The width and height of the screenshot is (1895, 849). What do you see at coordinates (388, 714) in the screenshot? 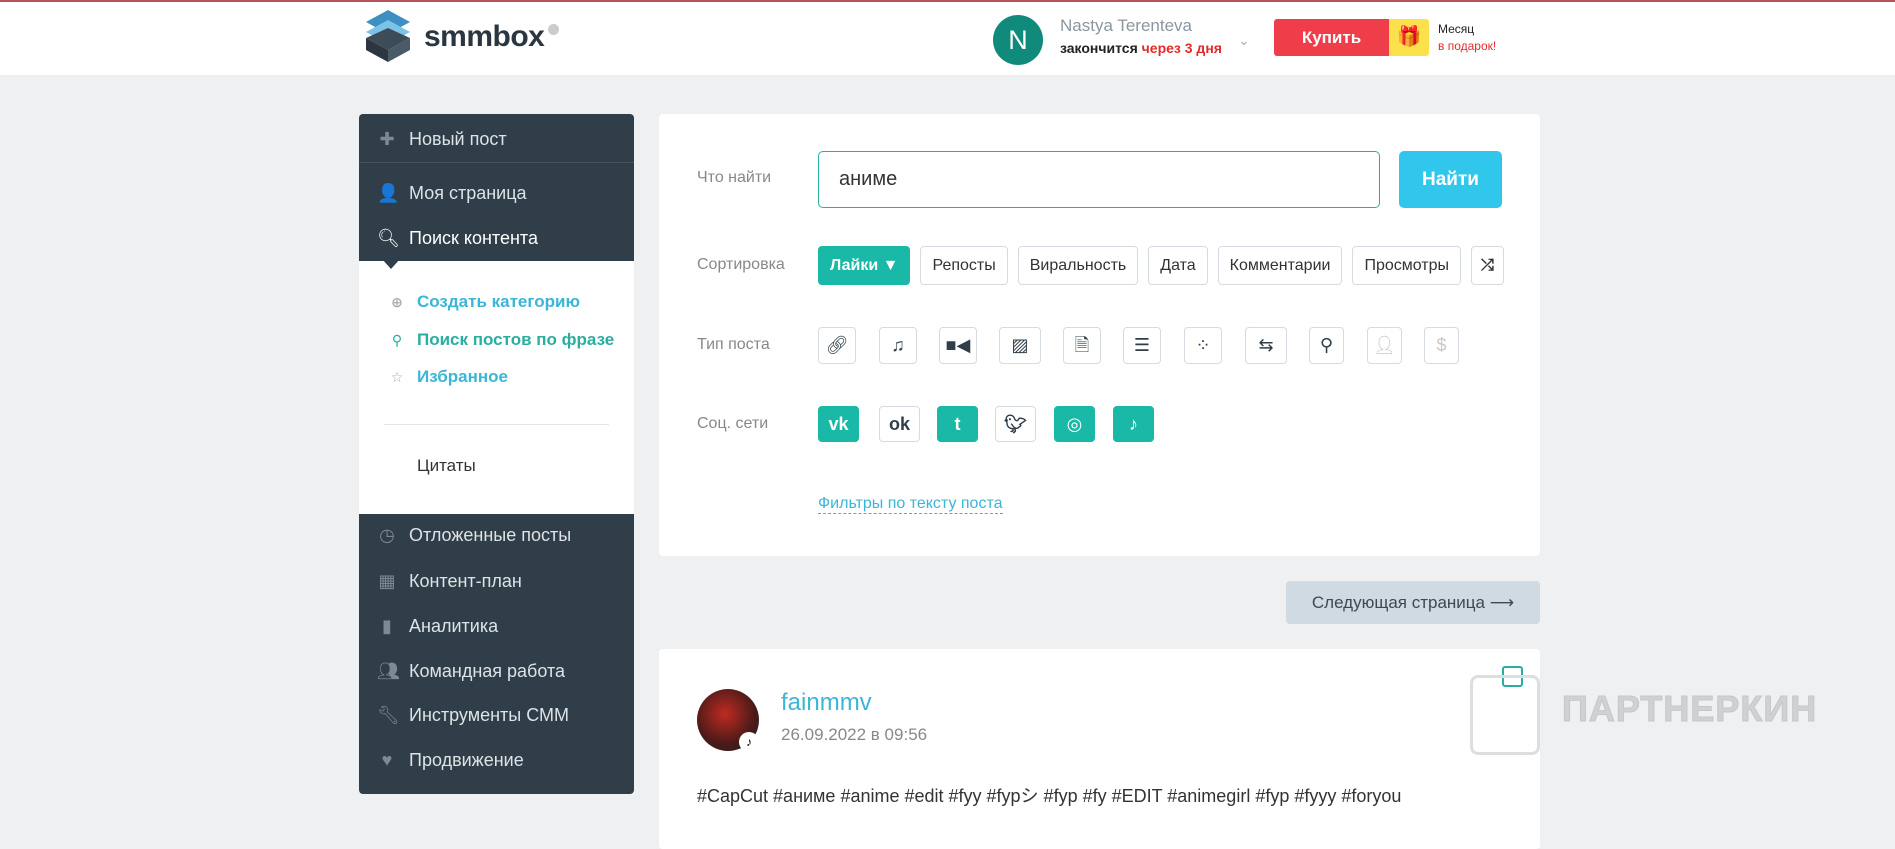
I see `wrench-icon: 🔧︎` at bounding box center [388, 714].